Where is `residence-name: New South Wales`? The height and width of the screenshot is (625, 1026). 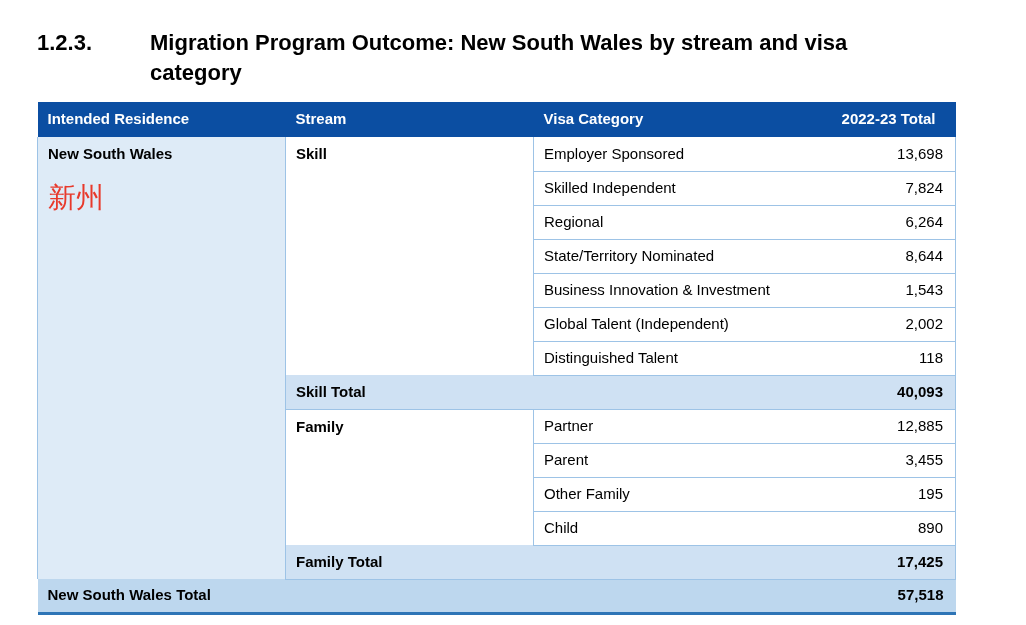
residence-name: New South Wales is located at coordinates (111, 154).